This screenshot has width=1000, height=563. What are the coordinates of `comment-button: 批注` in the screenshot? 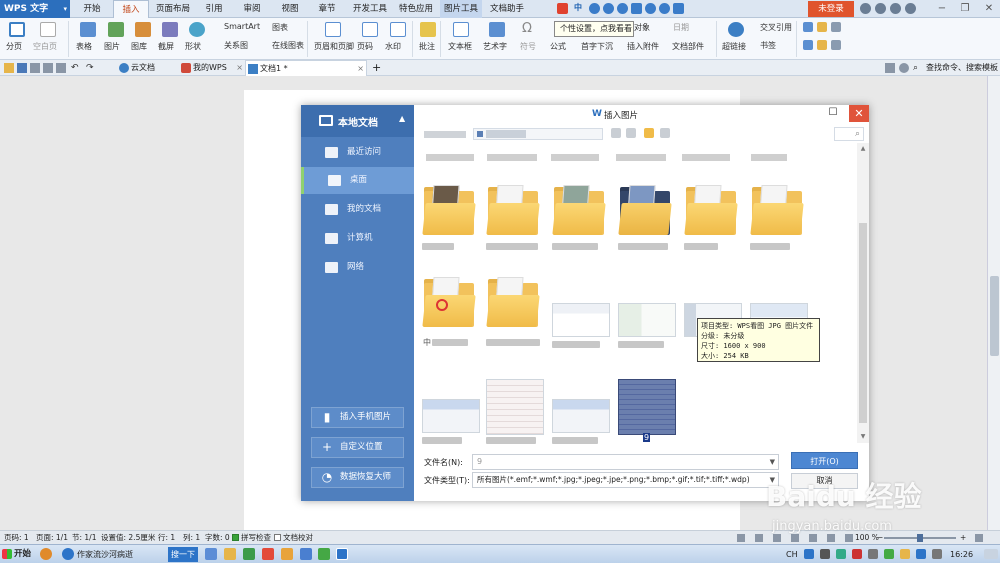 It's located at (427, 46).